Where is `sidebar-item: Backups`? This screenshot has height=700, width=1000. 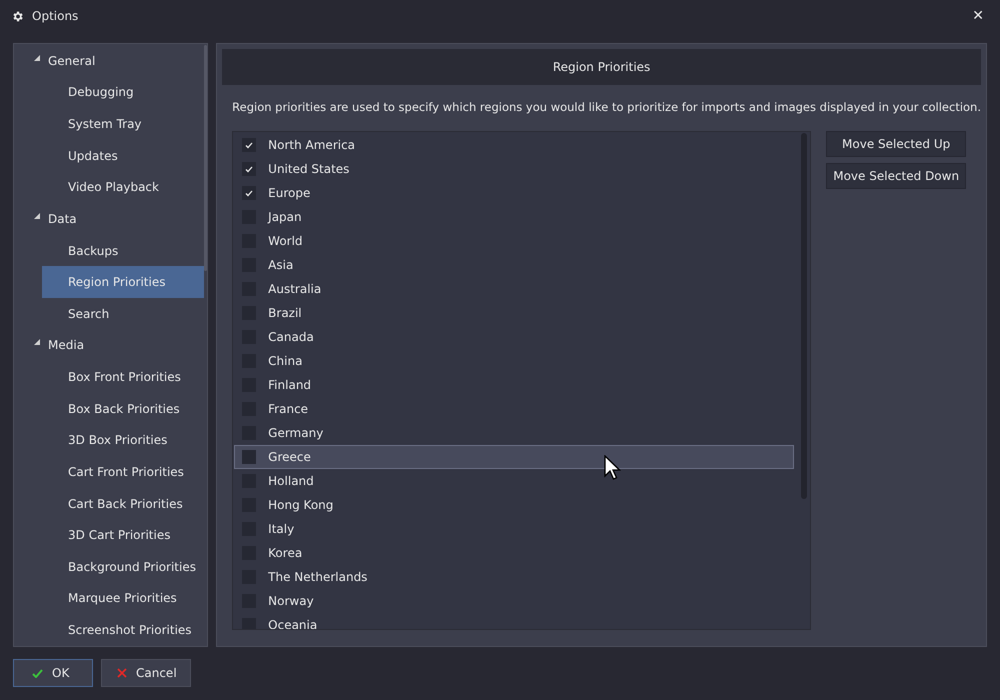
sidebar-item: Backups is located at coordinates (123, 250).